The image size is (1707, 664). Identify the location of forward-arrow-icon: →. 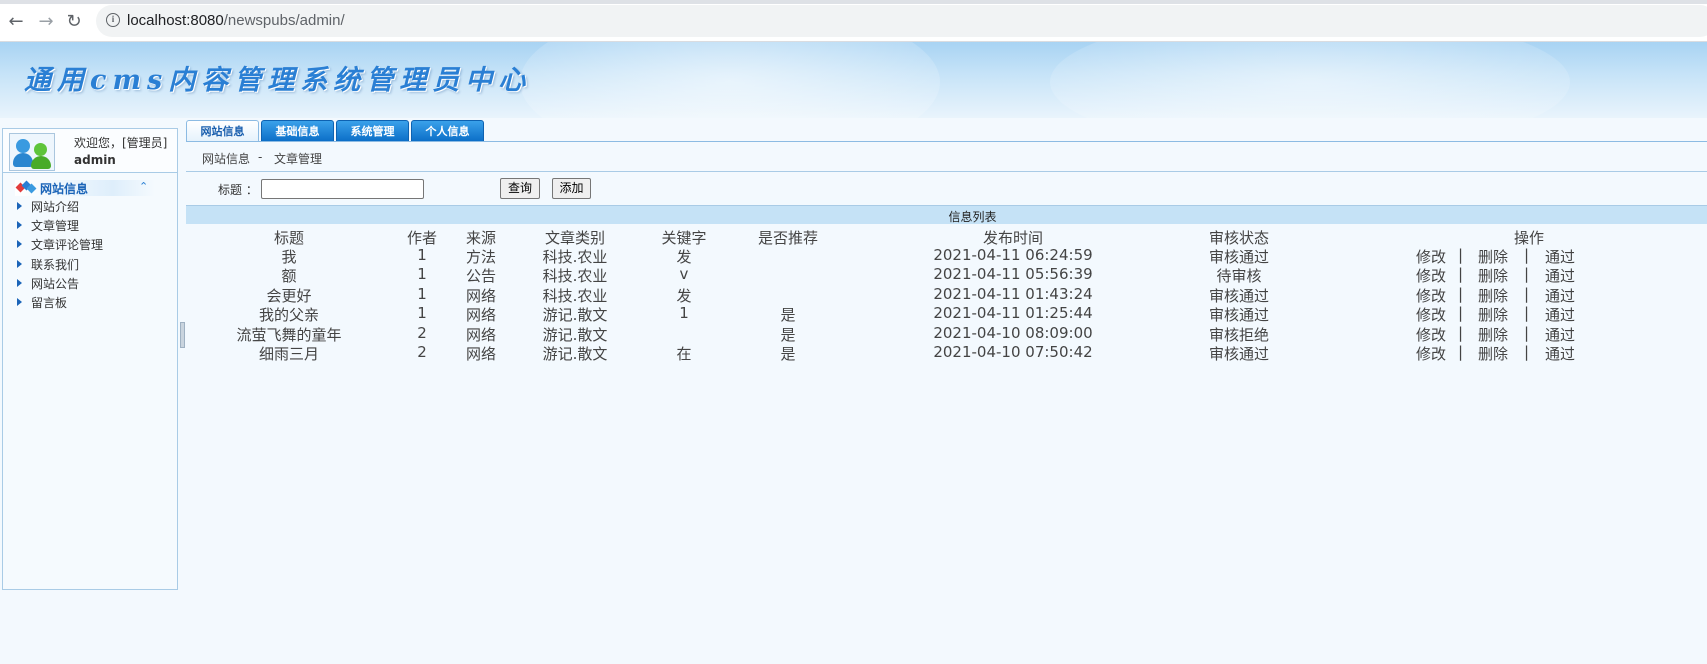
(46, 22).